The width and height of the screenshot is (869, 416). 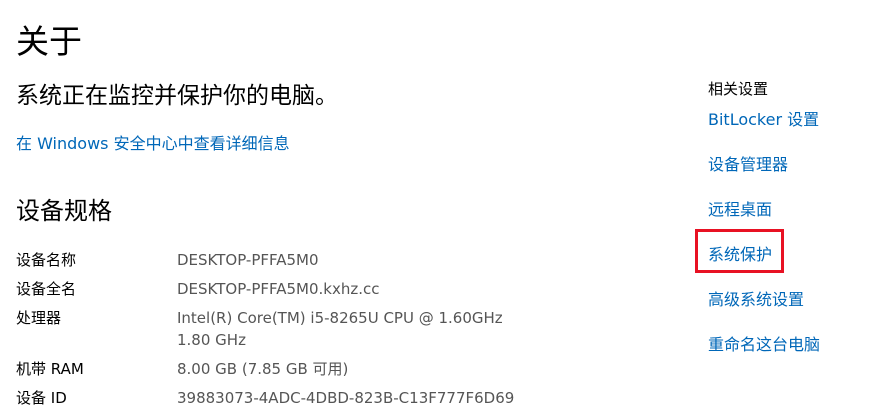 I want to click on advanced-system-settings-link: 高级系统设置, so click(x=785, y=300).